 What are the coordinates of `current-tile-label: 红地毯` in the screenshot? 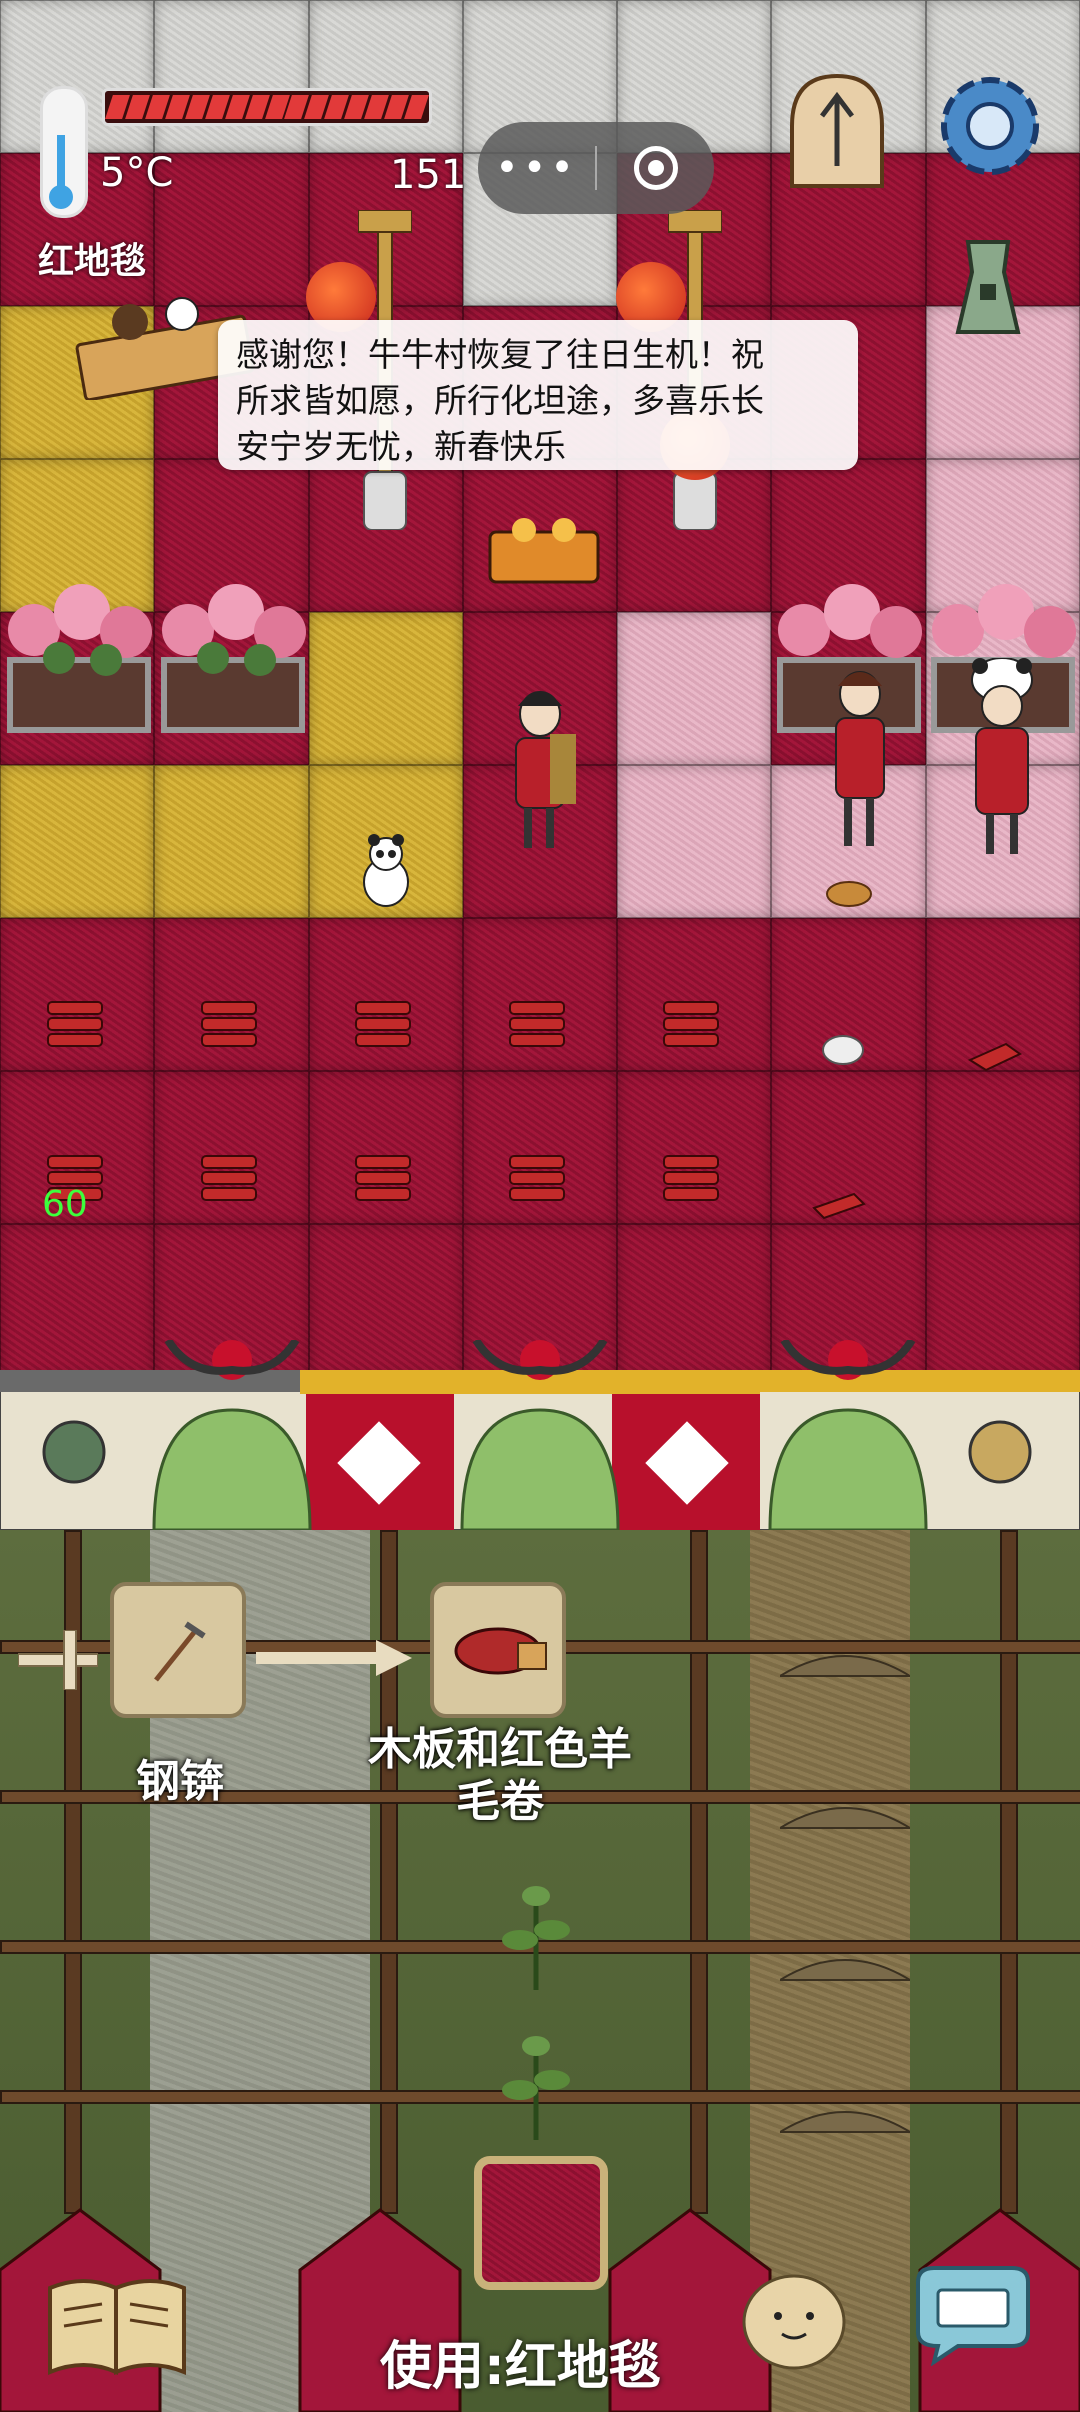 It's located at (92, 261).